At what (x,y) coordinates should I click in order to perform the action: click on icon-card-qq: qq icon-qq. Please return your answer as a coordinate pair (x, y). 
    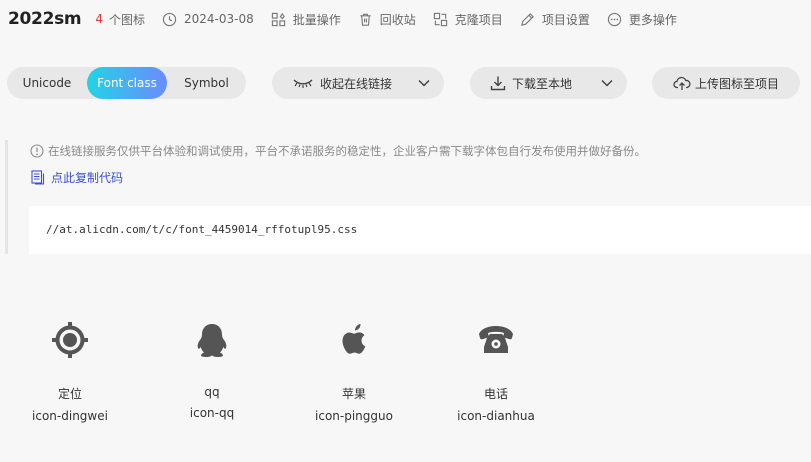
    Looking at the image, I should click on (212, 367).